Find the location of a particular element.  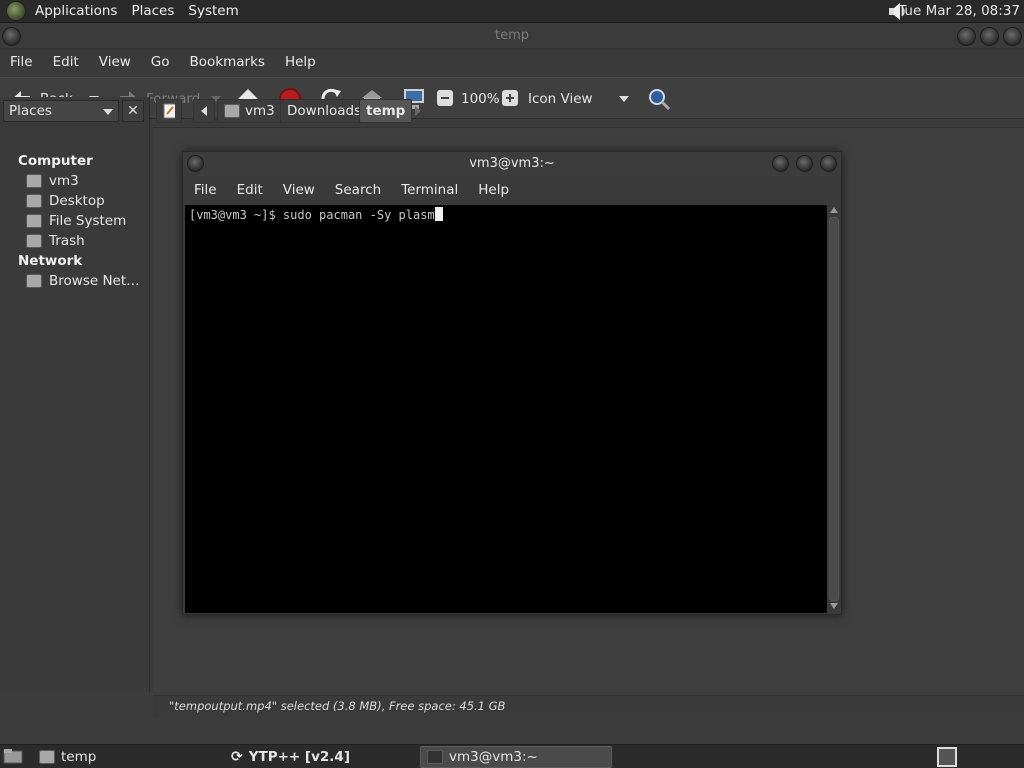

gnome-foot-icon is located at coordinates (16, 11).